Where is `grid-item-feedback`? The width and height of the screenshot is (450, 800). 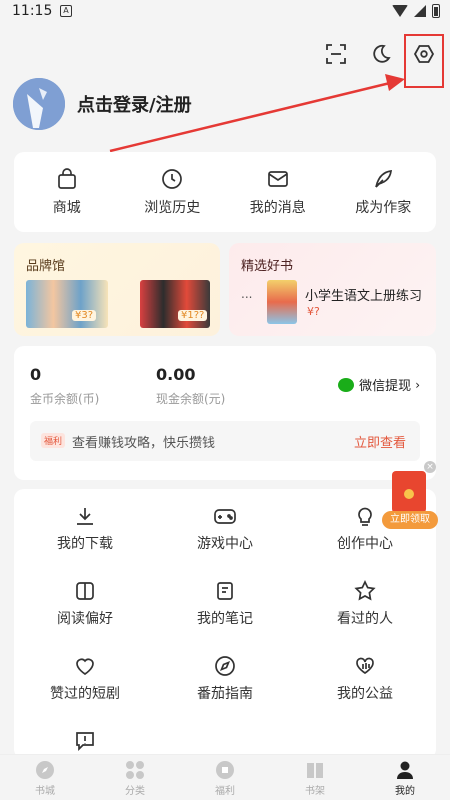
grid-item-feedback is located at coordinates (85, 741).